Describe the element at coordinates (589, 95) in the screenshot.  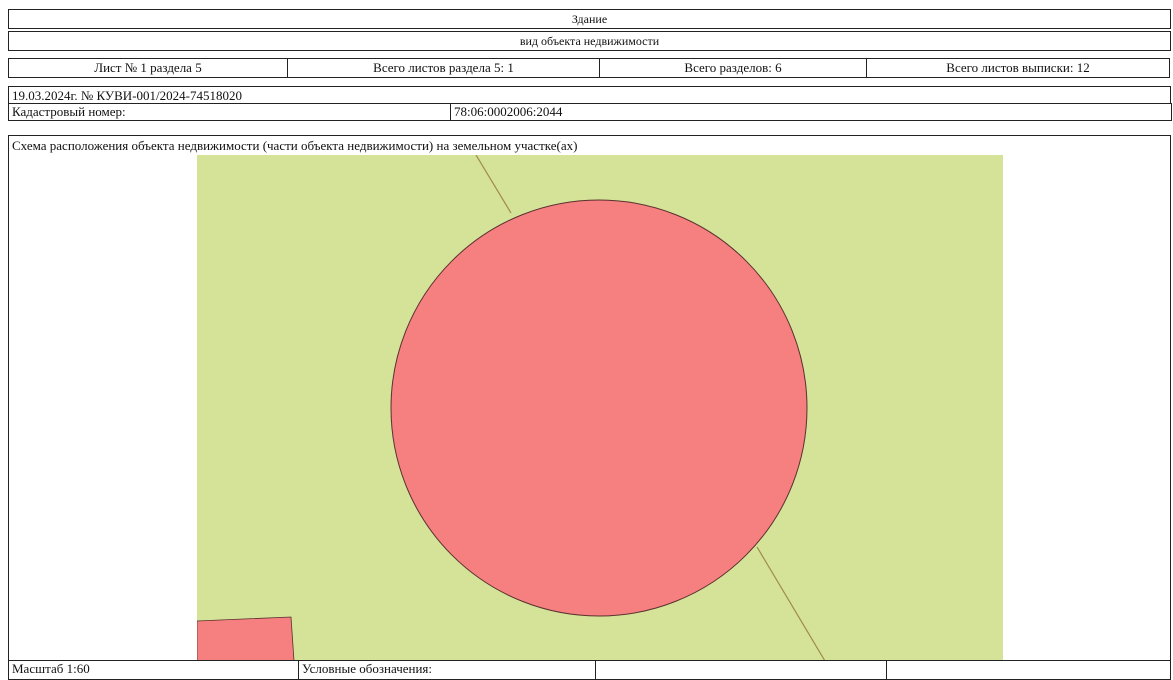
I see `statement-date-number: 19.03.2024г. № КУВИ-001/2024-74518020` at that location.